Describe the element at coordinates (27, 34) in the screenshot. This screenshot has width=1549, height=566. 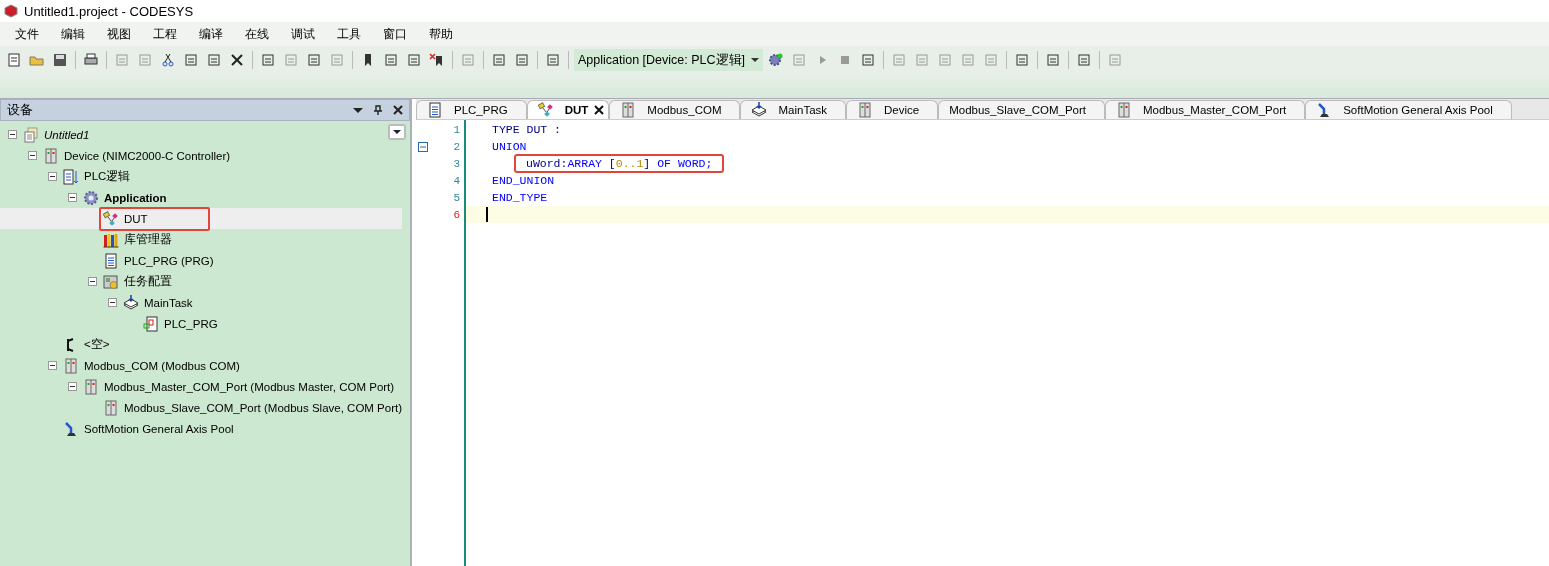
I see `menu-item: 文件` at that location.